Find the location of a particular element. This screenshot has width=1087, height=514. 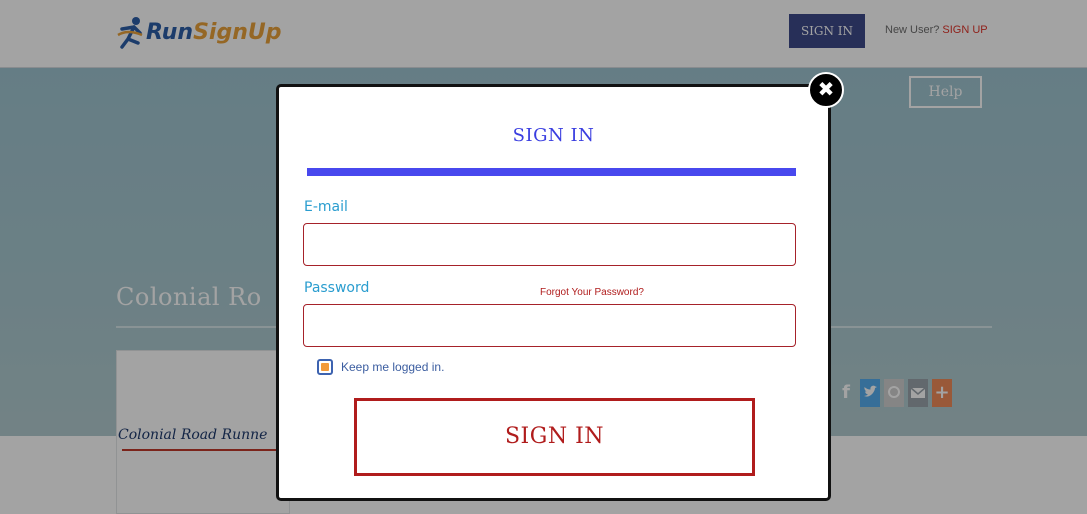

checkbox-checked-mark is located at coordinates (325, 367).